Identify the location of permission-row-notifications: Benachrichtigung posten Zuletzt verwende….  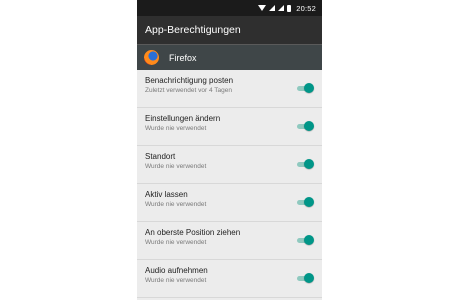
(229, 89).